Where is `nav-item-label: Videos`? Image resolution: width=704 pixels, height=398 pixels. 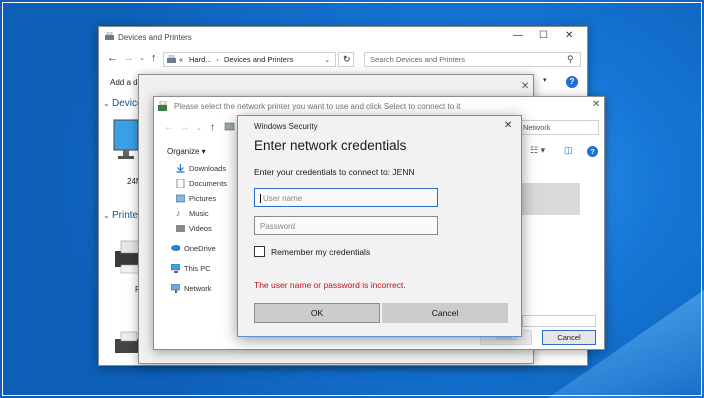
nav-item-label: Videos is located at coordinates (200, 228).